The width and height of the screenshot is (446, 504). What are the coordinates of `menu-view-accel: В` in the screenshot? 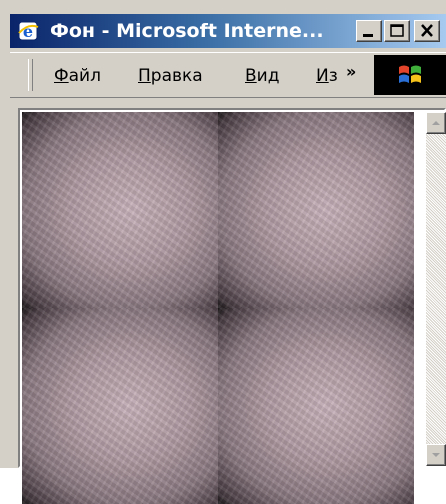 It's located at (251, 76).